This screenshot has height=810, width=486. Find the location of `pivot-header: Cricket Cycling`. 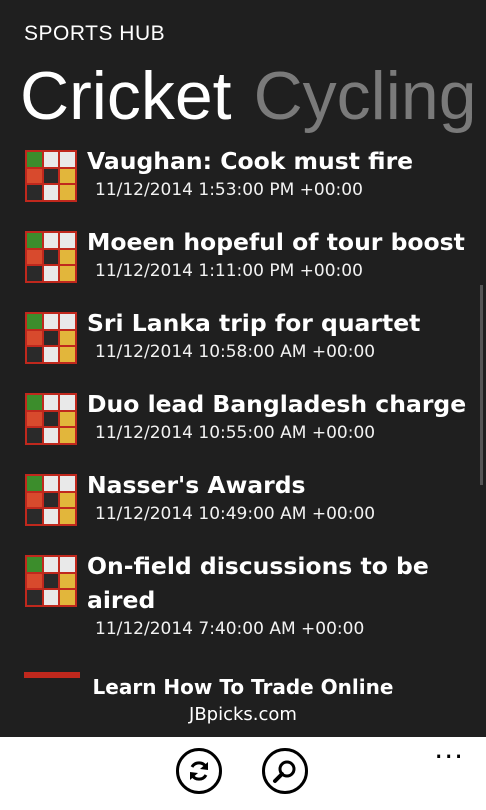

pivot-header: Cricket Cycling is located at coordinates (248, 96).